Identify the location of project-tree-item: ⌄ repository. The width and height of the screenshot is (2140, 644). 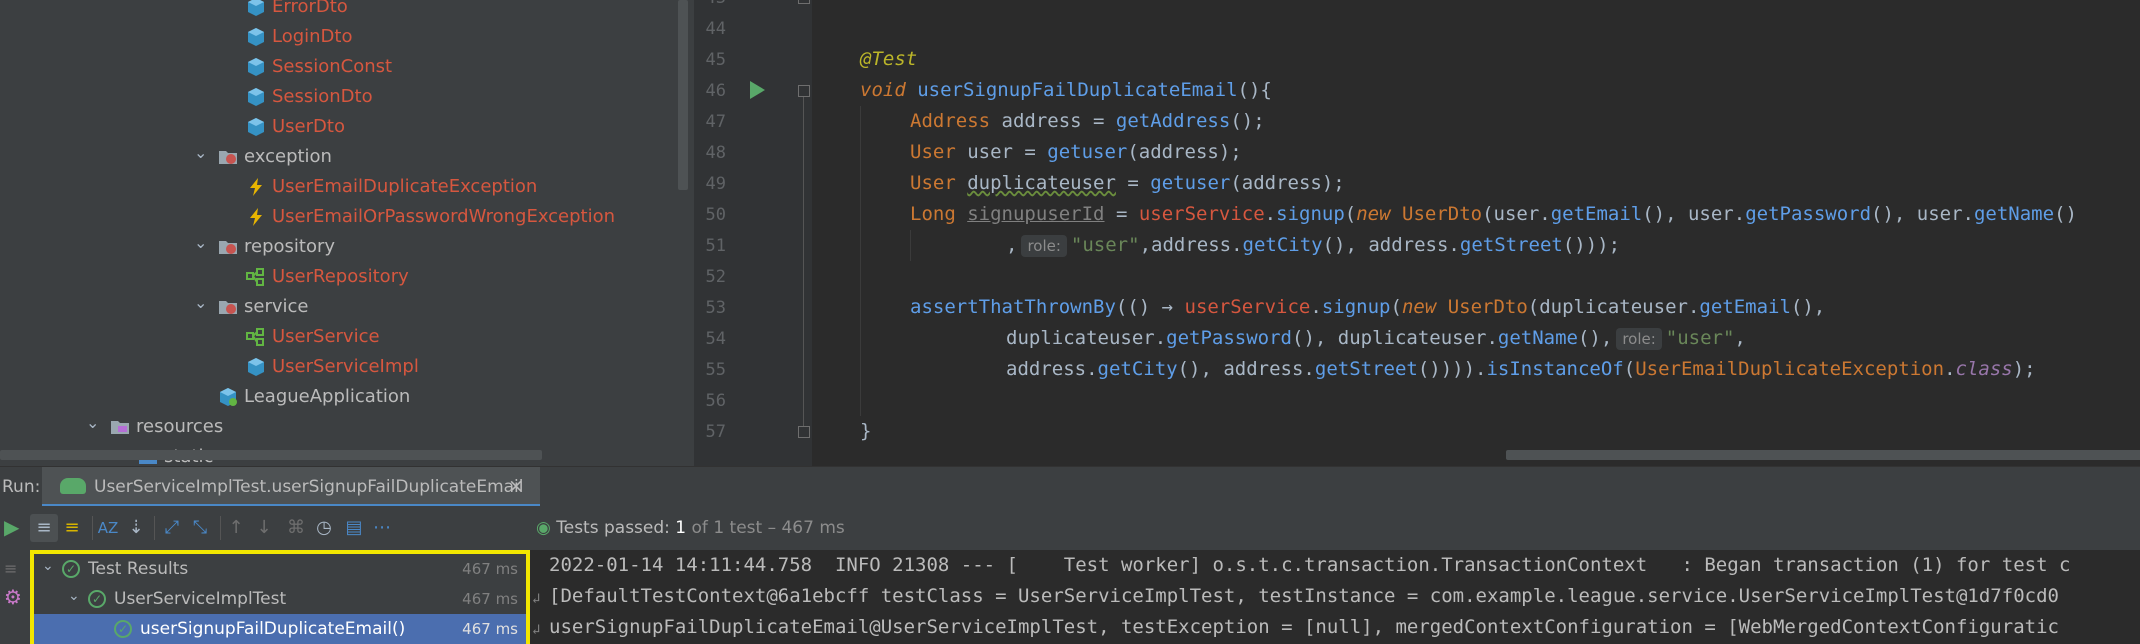
(340, 247).